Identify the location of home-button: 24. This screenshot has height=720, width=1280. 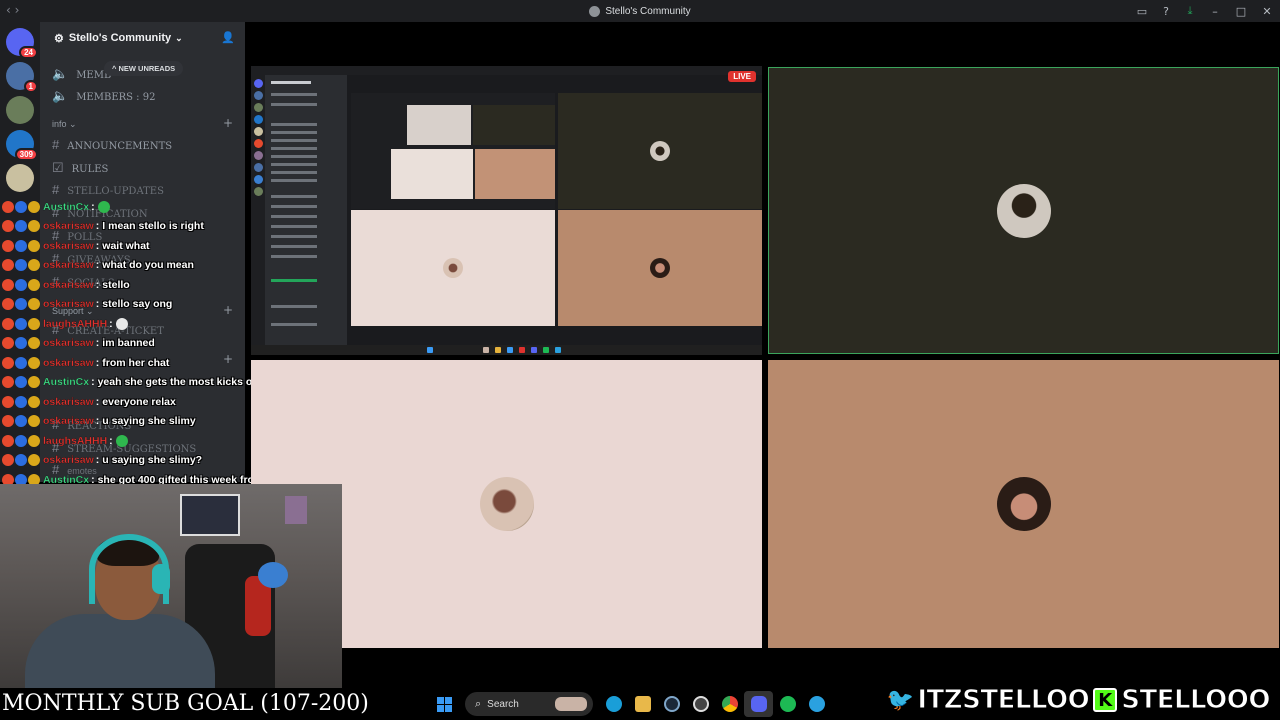
(22, 43).